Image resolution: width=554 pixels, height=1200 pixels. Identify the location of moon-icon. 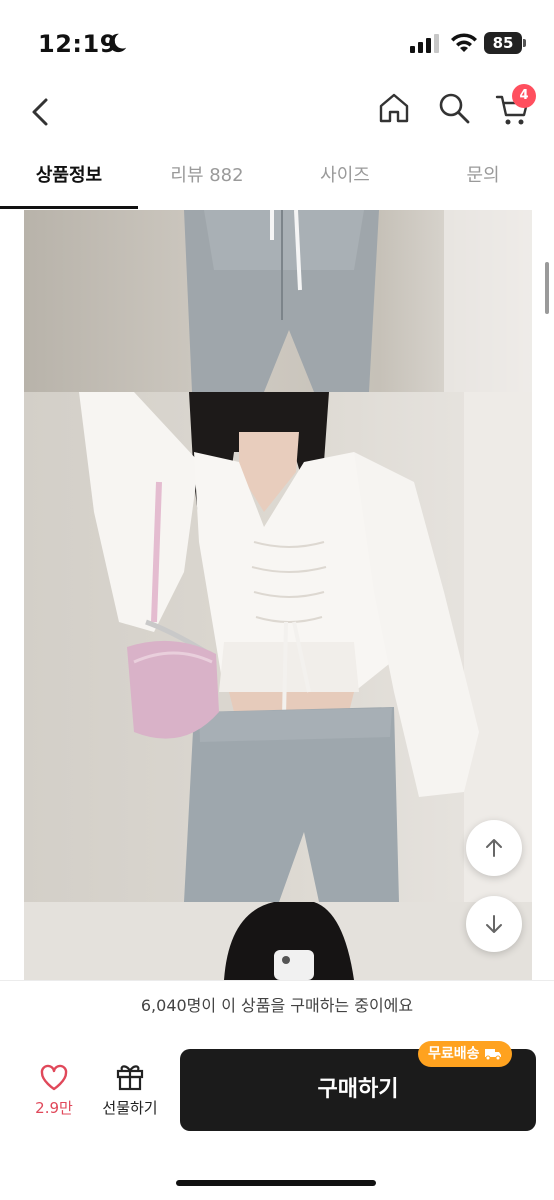
(118, 43).